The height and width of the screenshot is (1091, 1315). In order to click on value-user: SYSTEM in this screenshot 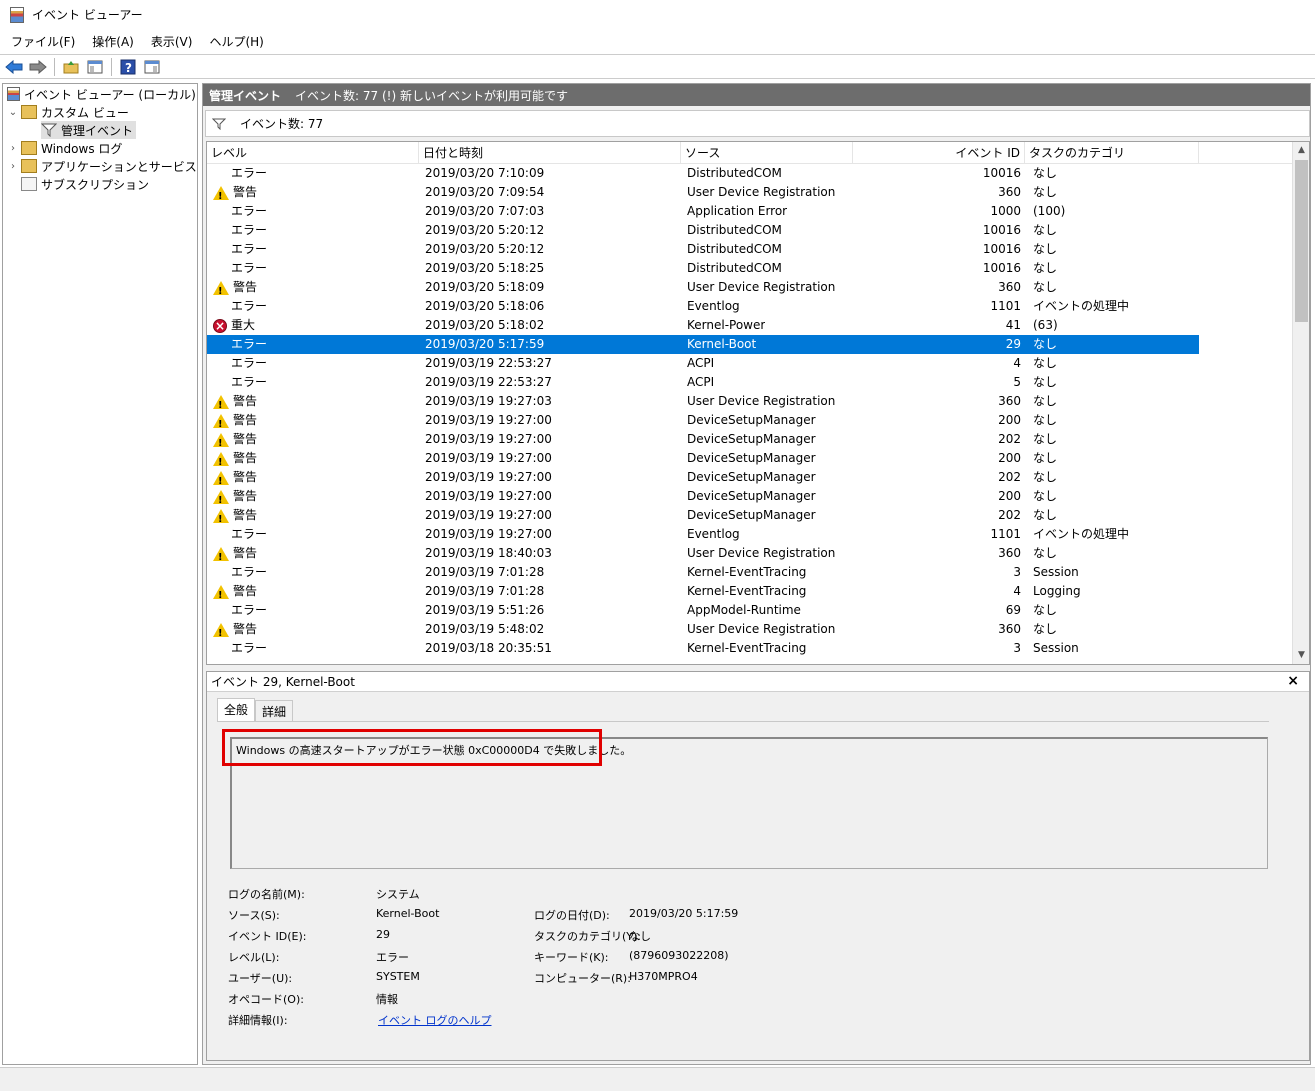, I will do `click(398, 976)`.